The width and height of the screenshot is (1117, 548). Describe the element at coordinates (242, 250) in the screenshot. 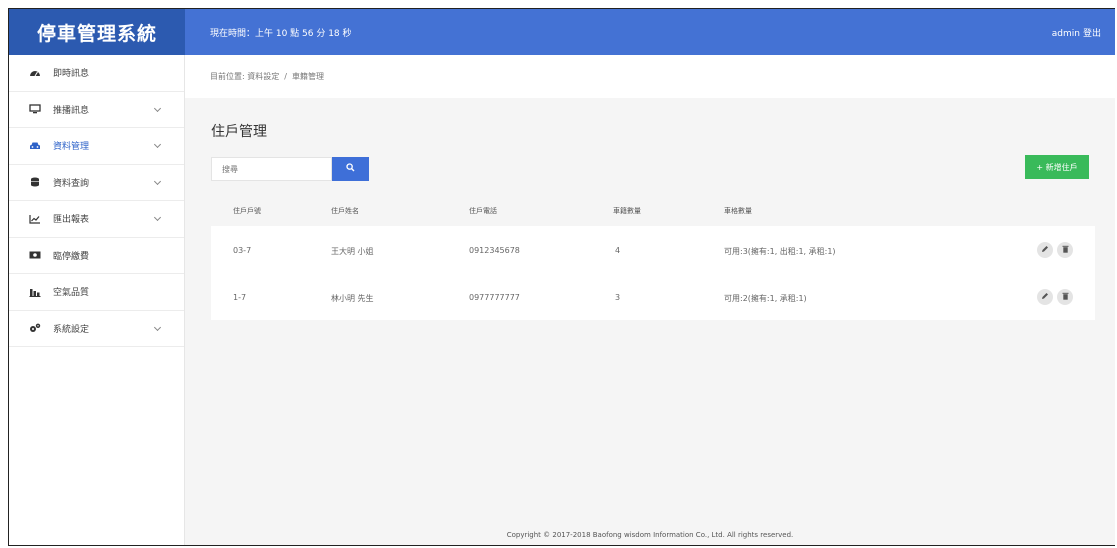

I see `cell-unit-no: 03-7` at that location.